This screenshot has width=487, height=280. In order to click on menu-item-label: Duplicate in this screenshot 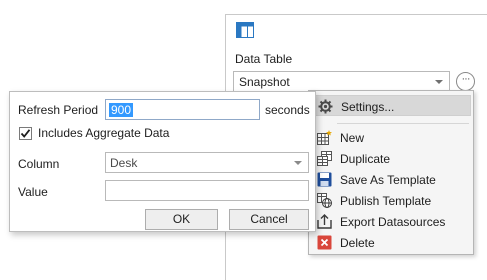, I will do `click(365, 159)`.